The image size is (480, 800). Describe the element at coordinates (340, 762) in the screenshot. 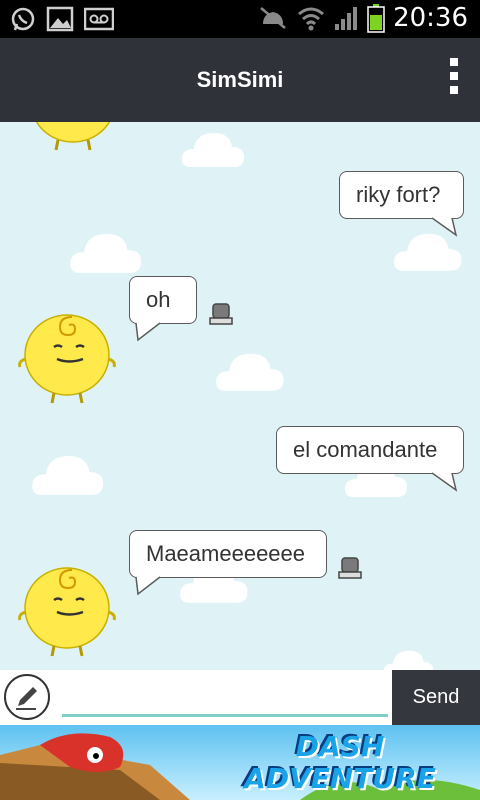

I see `ad-title: DASH ADVENTURE` at that location.